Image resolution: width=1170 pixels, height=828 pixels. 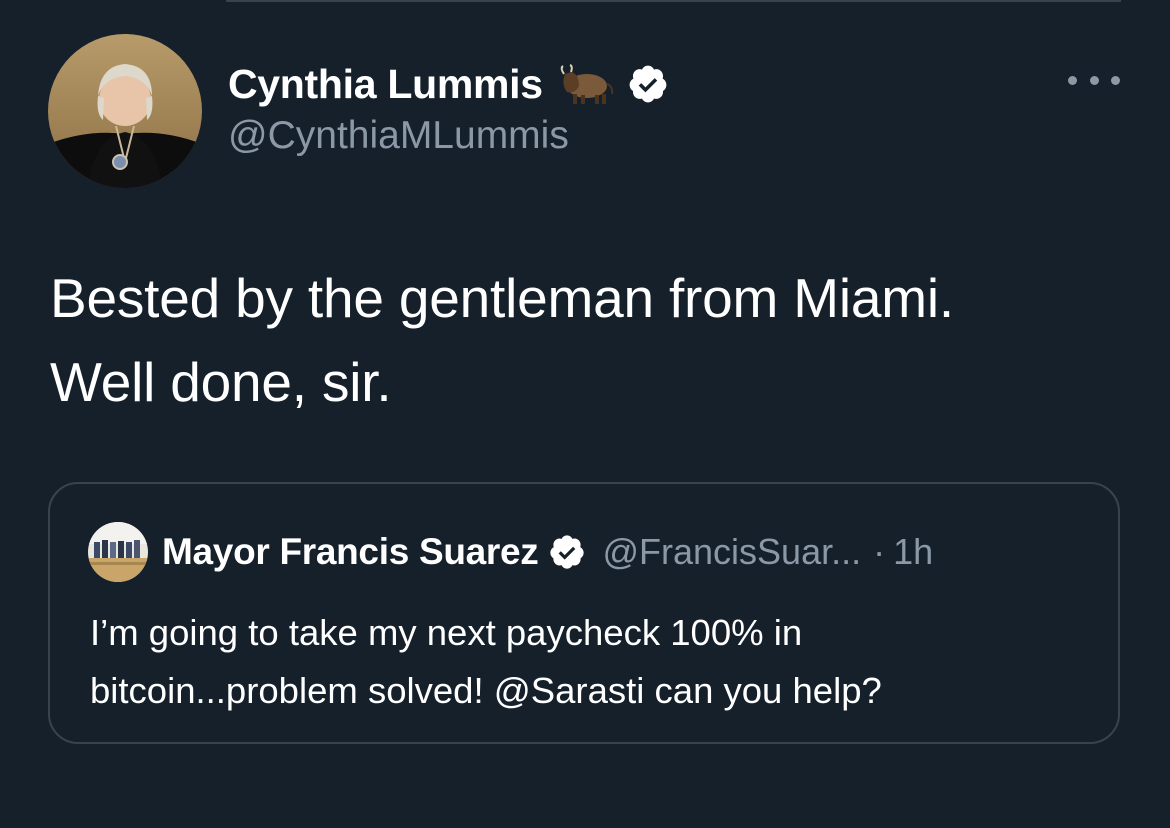 I want to click on author-row: Cynthia Lummis, so click(x=448, y=84).